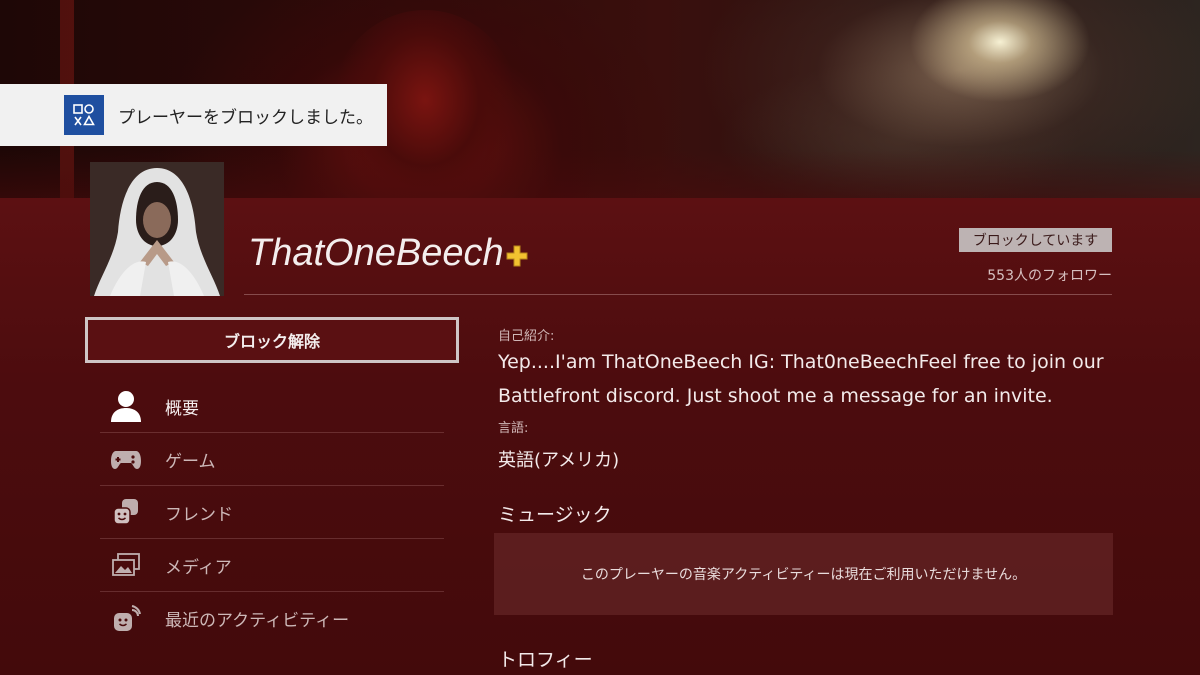 The height and width of the screenshot is (675, 1200). What do you see at coordinates (376, 253) in the screenshot?
I see `profile-username: ThatOneBeech` at bounding box center [376, 253].